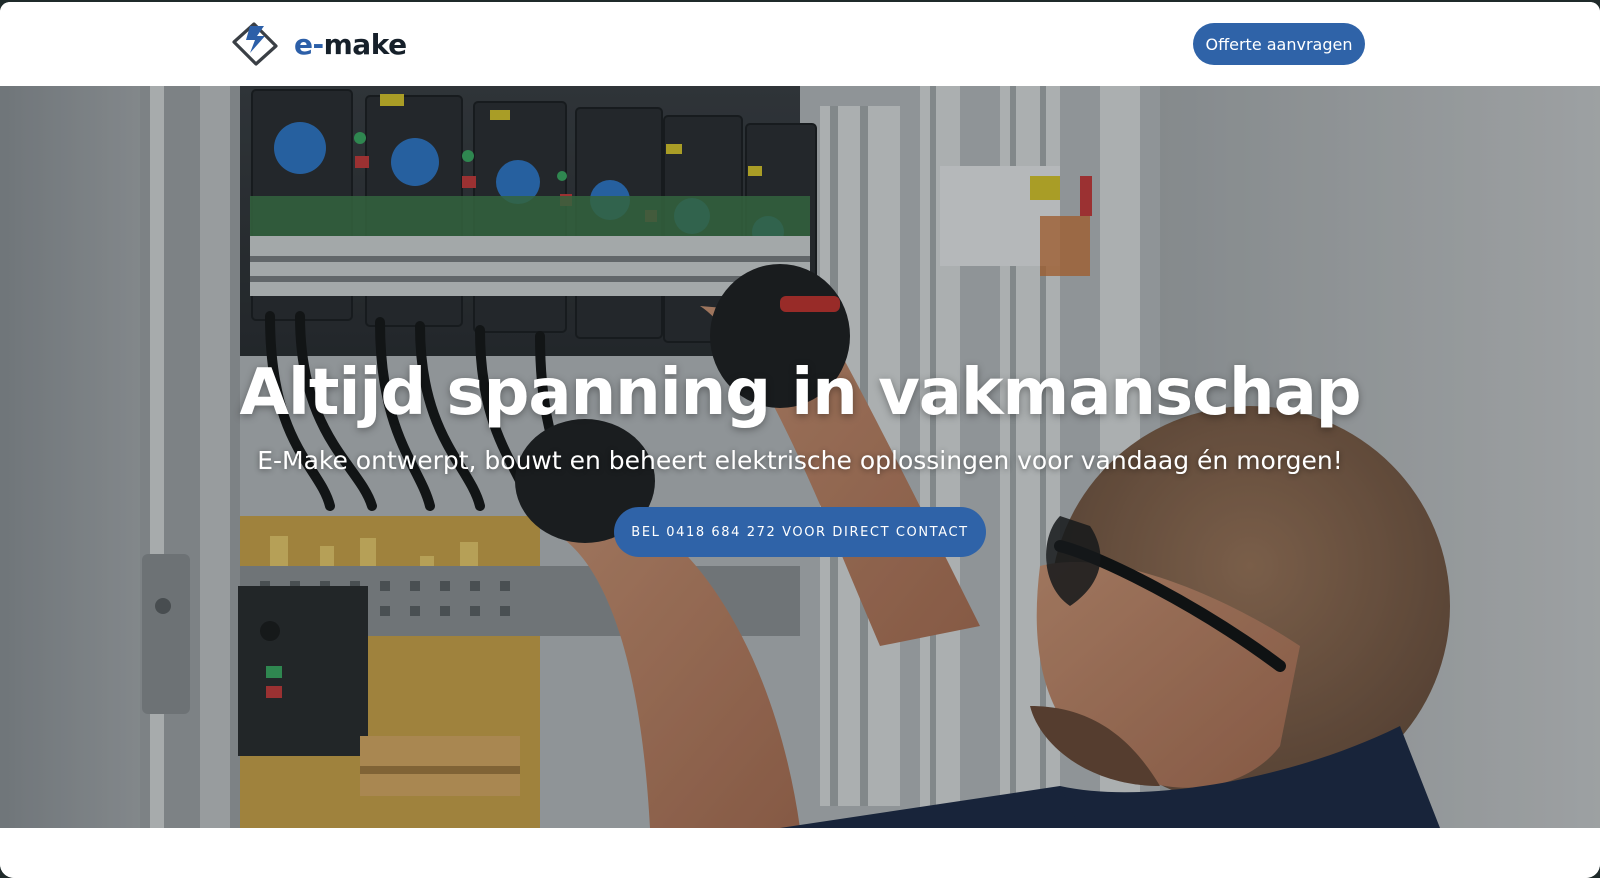 This screenshot has width=1600, height=878. What do you see at coordinates (1279, 44) in the screenshot?
I see `request-quote-button: Offerte aanvragen` at bounding box center [1279, 44].